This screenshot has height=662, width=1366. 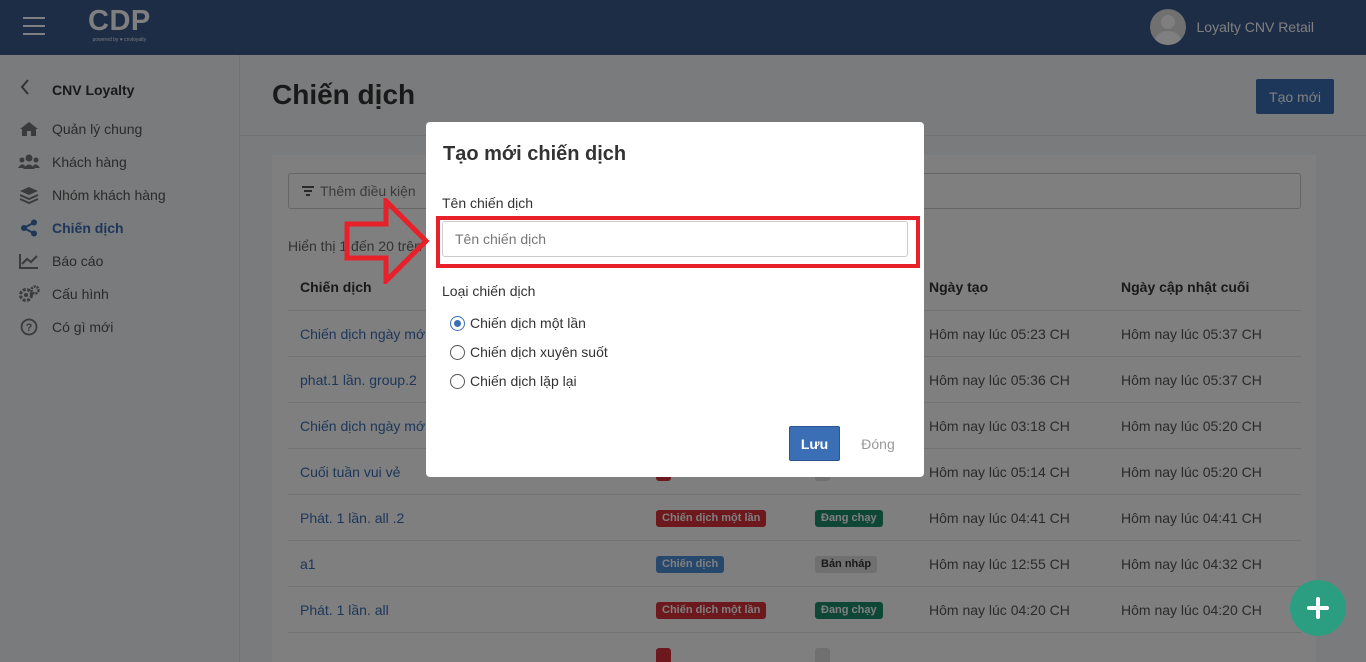 I want to click on close-button: Đóng, so click(x=878, y=443).